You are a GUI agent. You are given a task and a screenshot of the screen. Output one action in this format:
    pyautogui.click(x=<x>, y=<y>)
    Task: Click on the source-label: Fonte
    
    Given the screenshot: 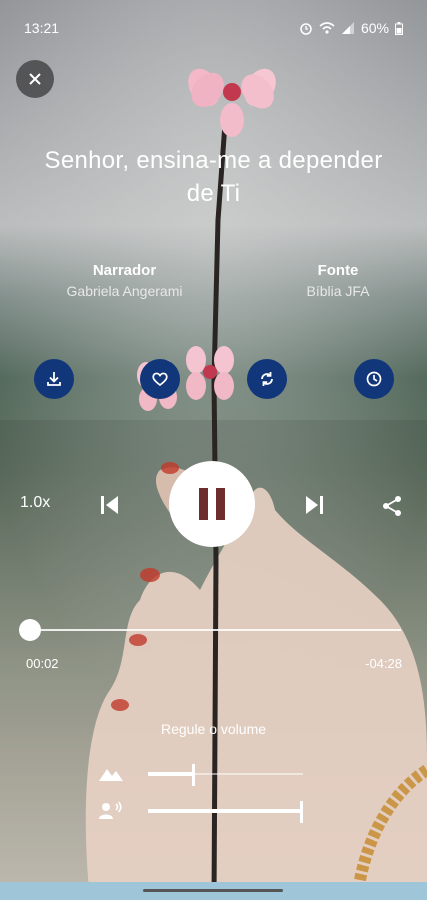 What is the action you would take?
    pyautogui.click(x=338, y=270)
    